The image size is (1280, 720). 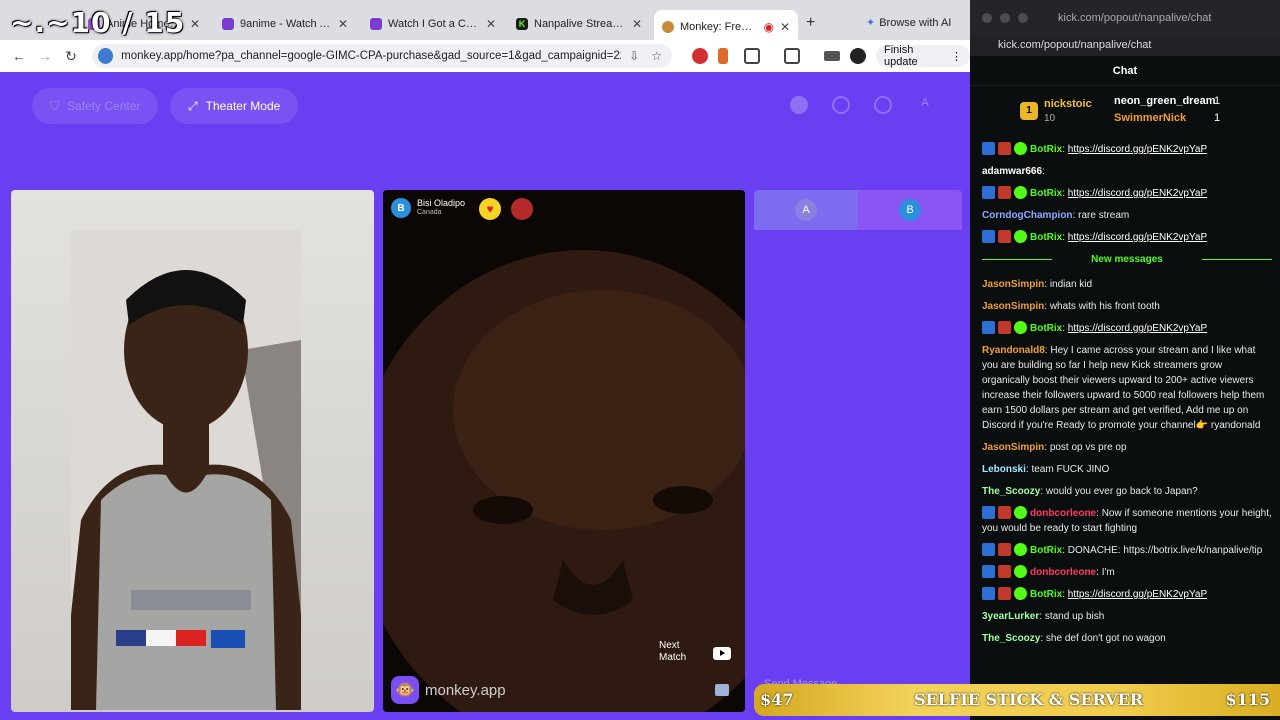 I want to click on more-vert-icon: ⋮, so click(x=956, y=56).